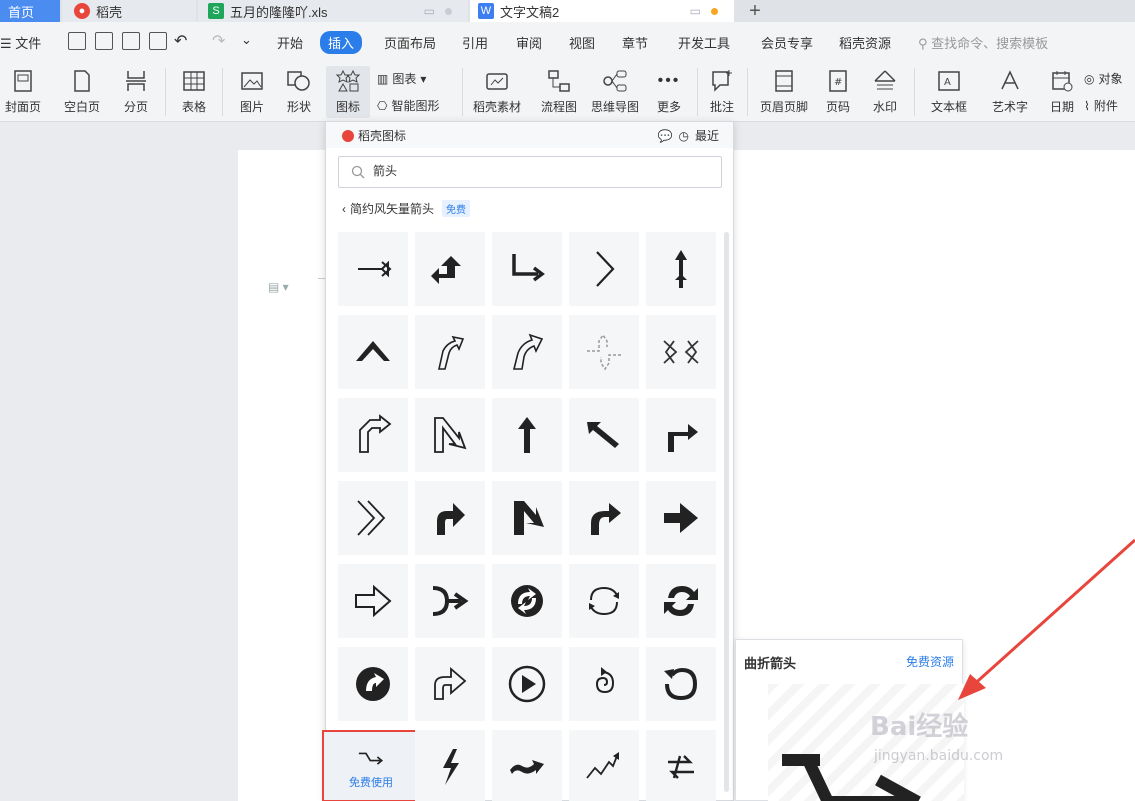 The image size is (1135, 801). I want to click on page-break-button: 分页, so click(136, 90).